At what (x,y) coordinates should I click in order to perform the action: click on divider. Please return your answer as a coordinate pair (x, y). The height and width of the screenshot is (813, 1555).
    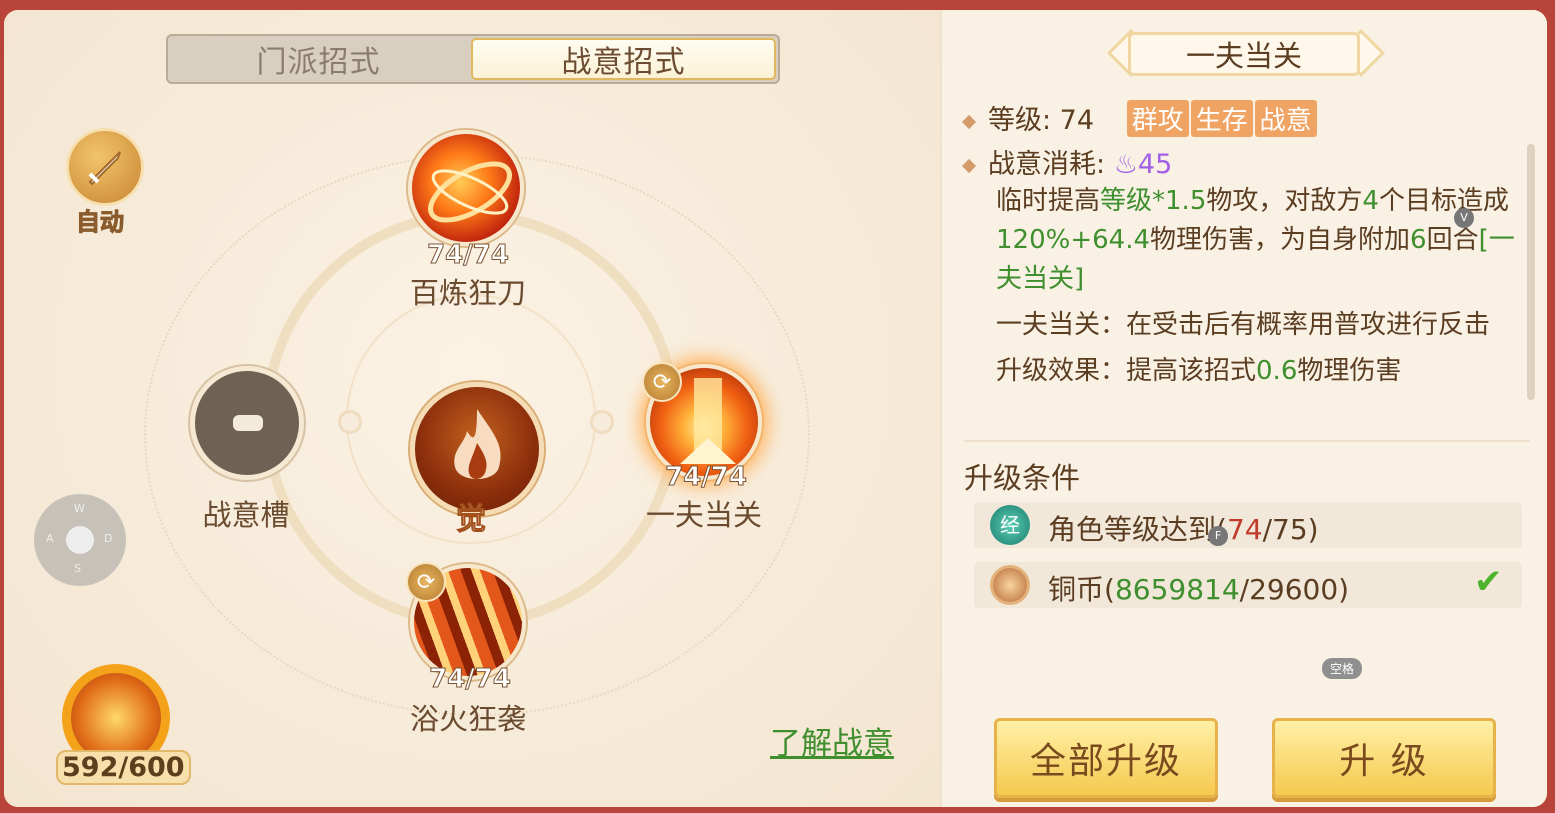
    Looking at the image, I should click on (1247, 441).